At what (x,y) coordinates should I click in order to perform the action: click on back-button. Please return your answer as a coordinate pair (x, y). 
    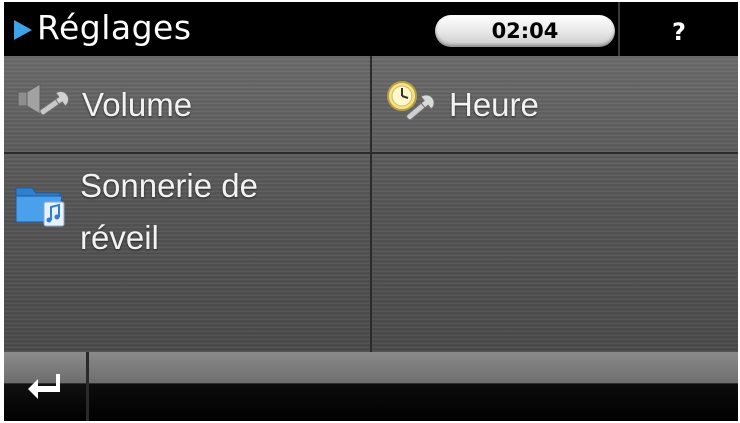
    Looking at the image, I should click on (45, 386).